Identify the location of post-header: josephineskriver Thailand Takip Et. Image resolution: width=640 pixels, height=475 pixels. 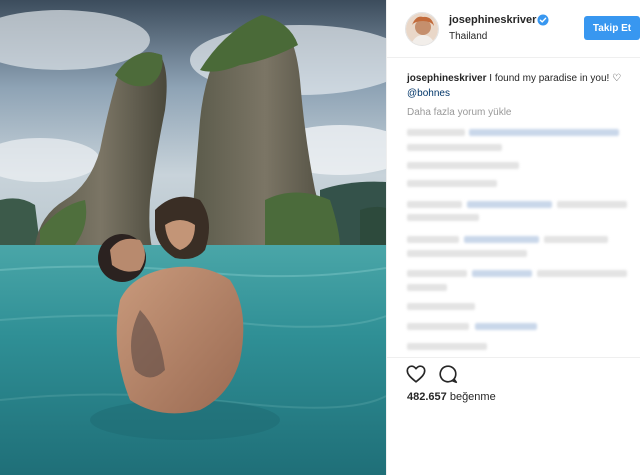
(513, 29).